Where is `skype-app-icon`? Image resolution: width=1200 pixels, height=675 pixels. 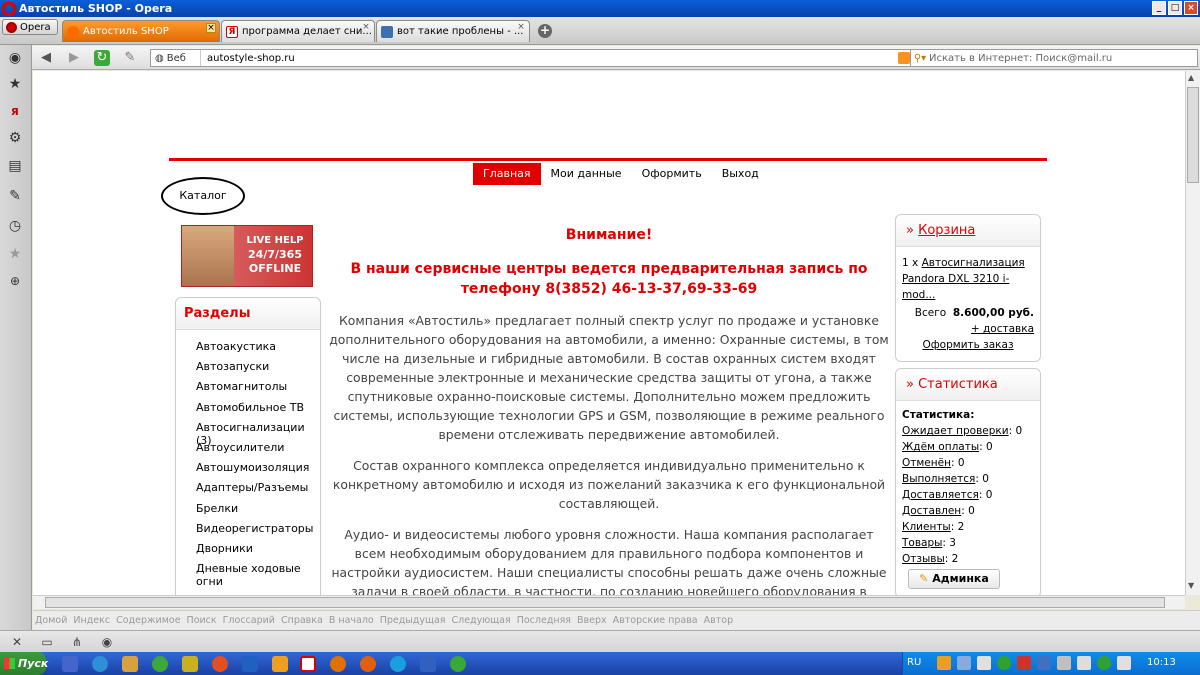 skype-app-icon is located at coordinates (398, 664).